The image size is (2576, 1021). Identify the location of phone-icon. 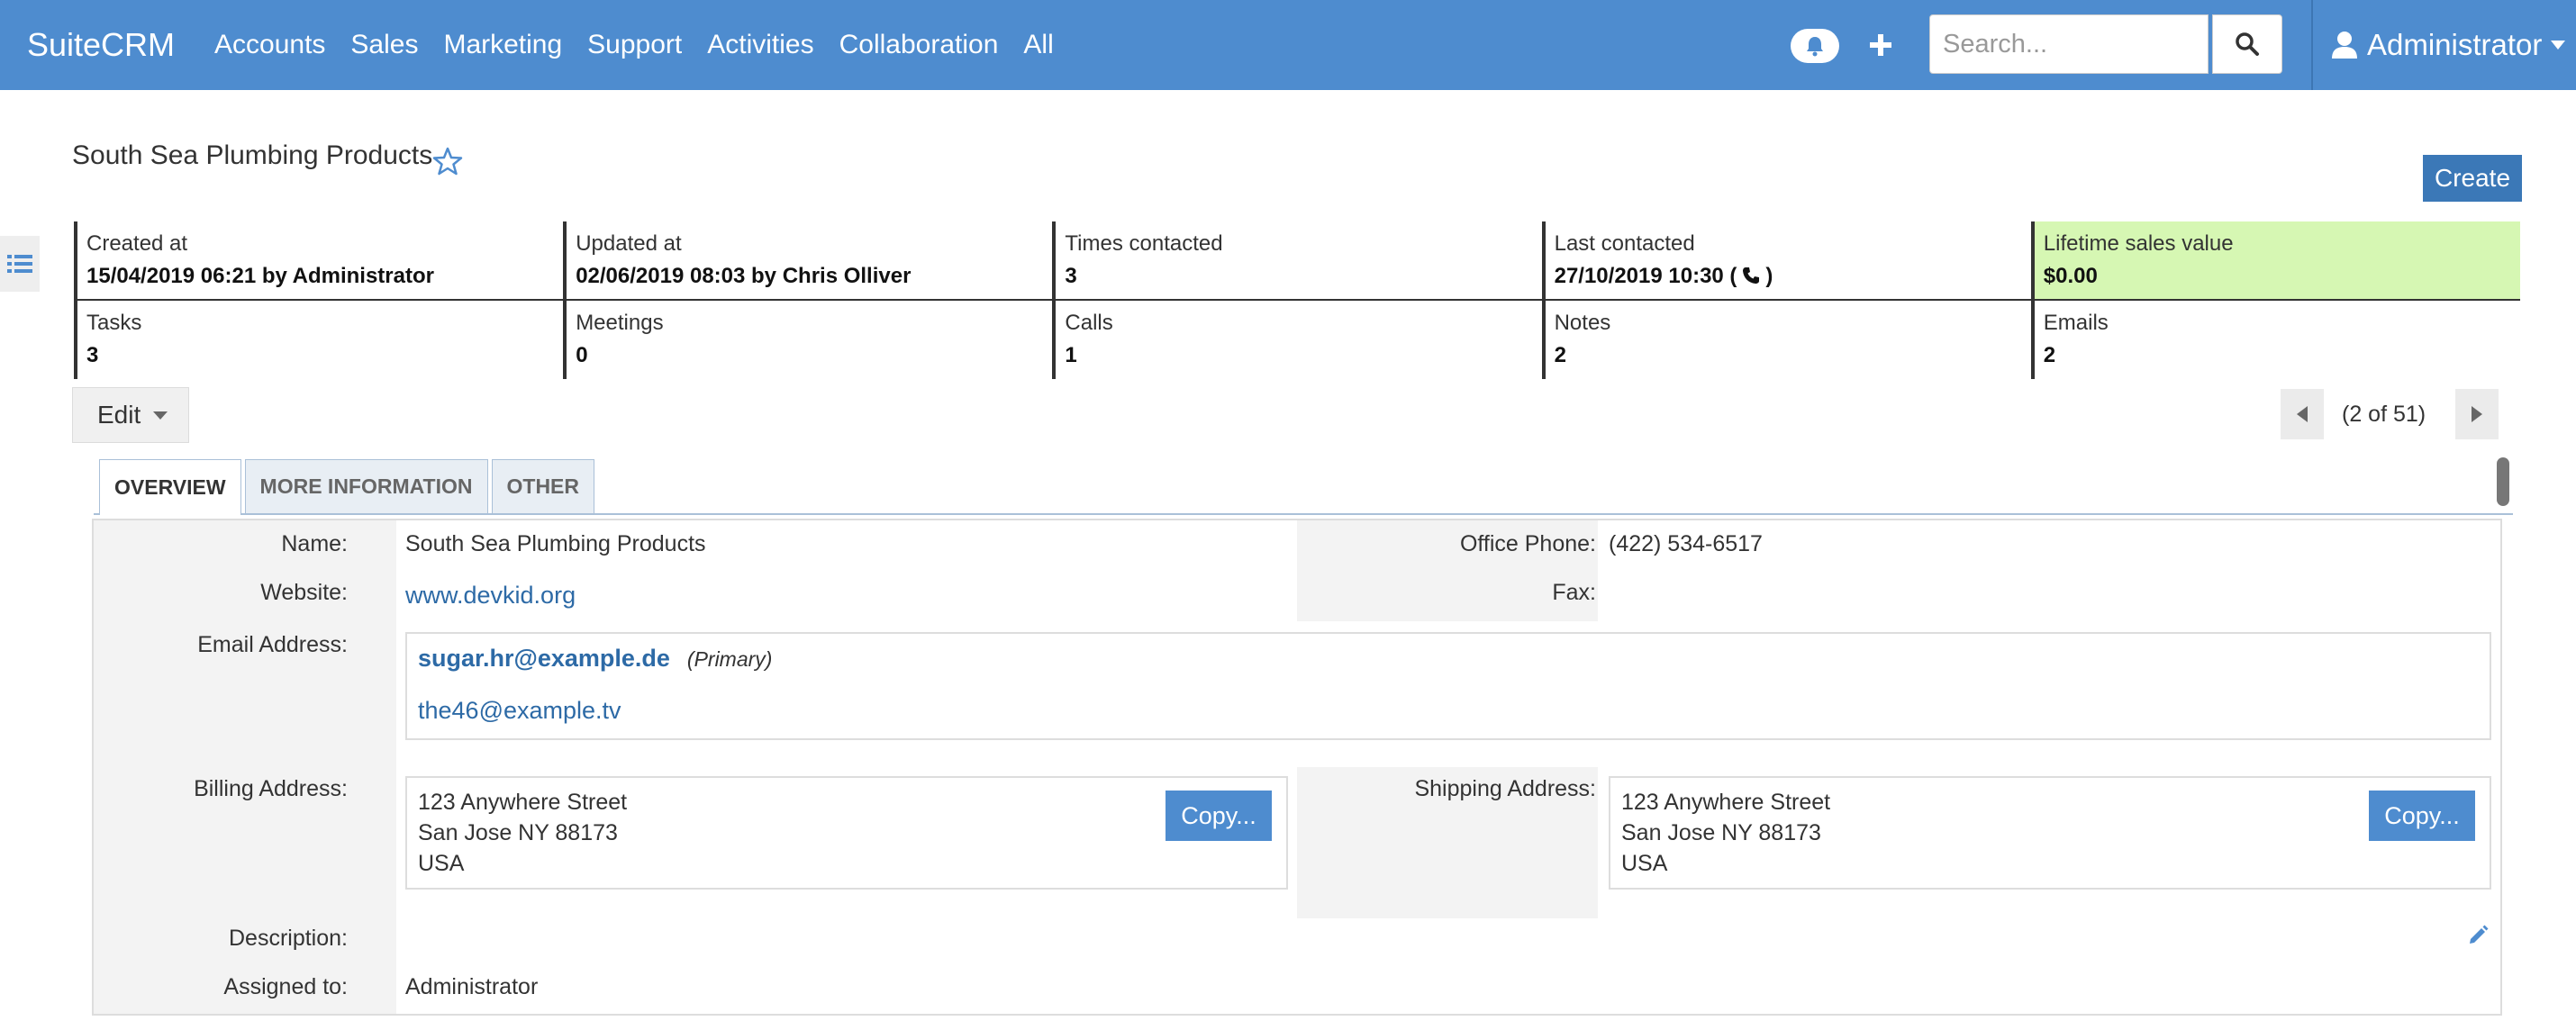
(1751, 276).